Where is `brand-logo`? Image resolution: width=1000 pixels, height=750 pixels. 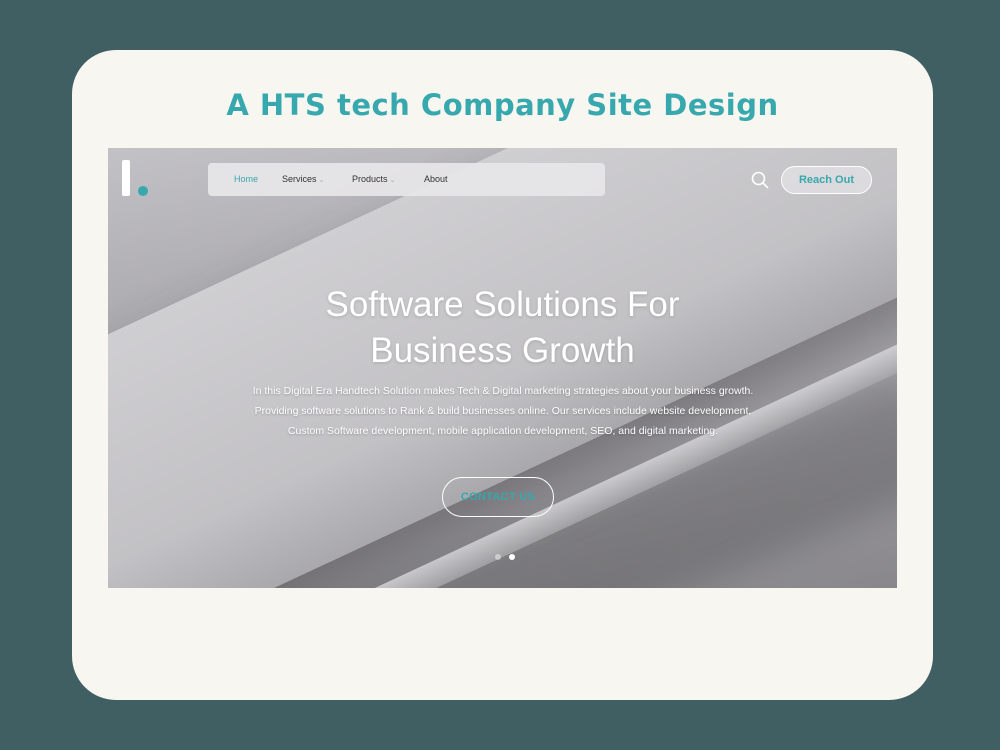
brand-logo is located at coordinates (137, 180).